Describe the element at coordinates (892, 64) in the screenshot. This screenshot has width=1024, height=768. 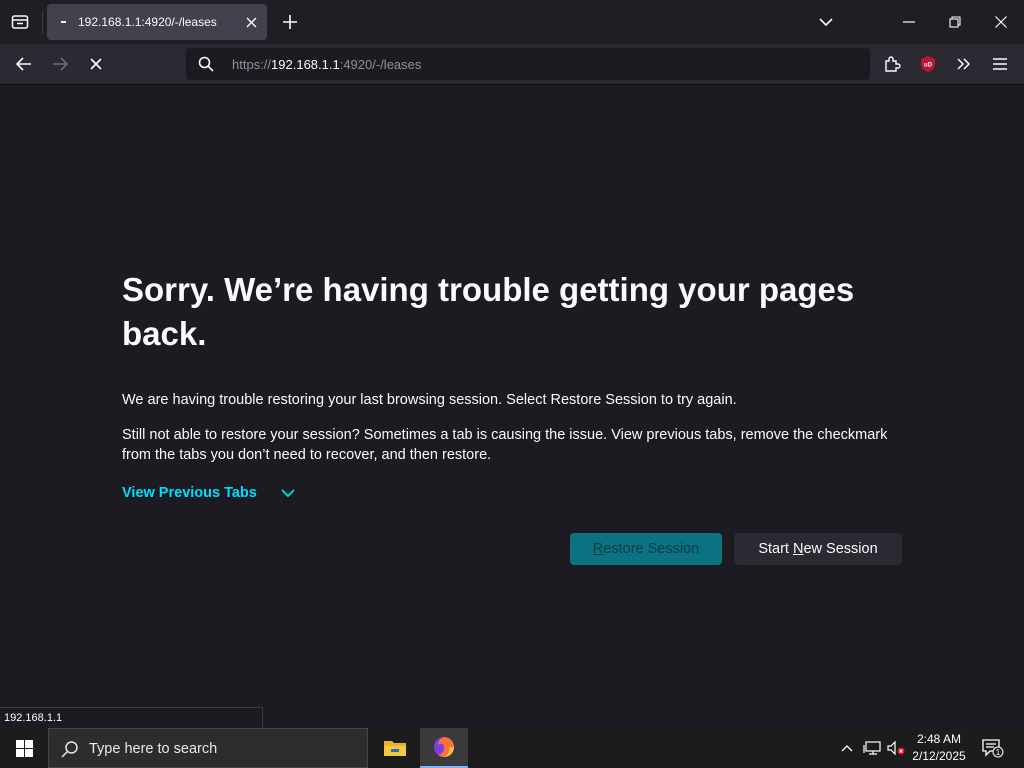
I see `extensions-puzzle-icon` at that location.